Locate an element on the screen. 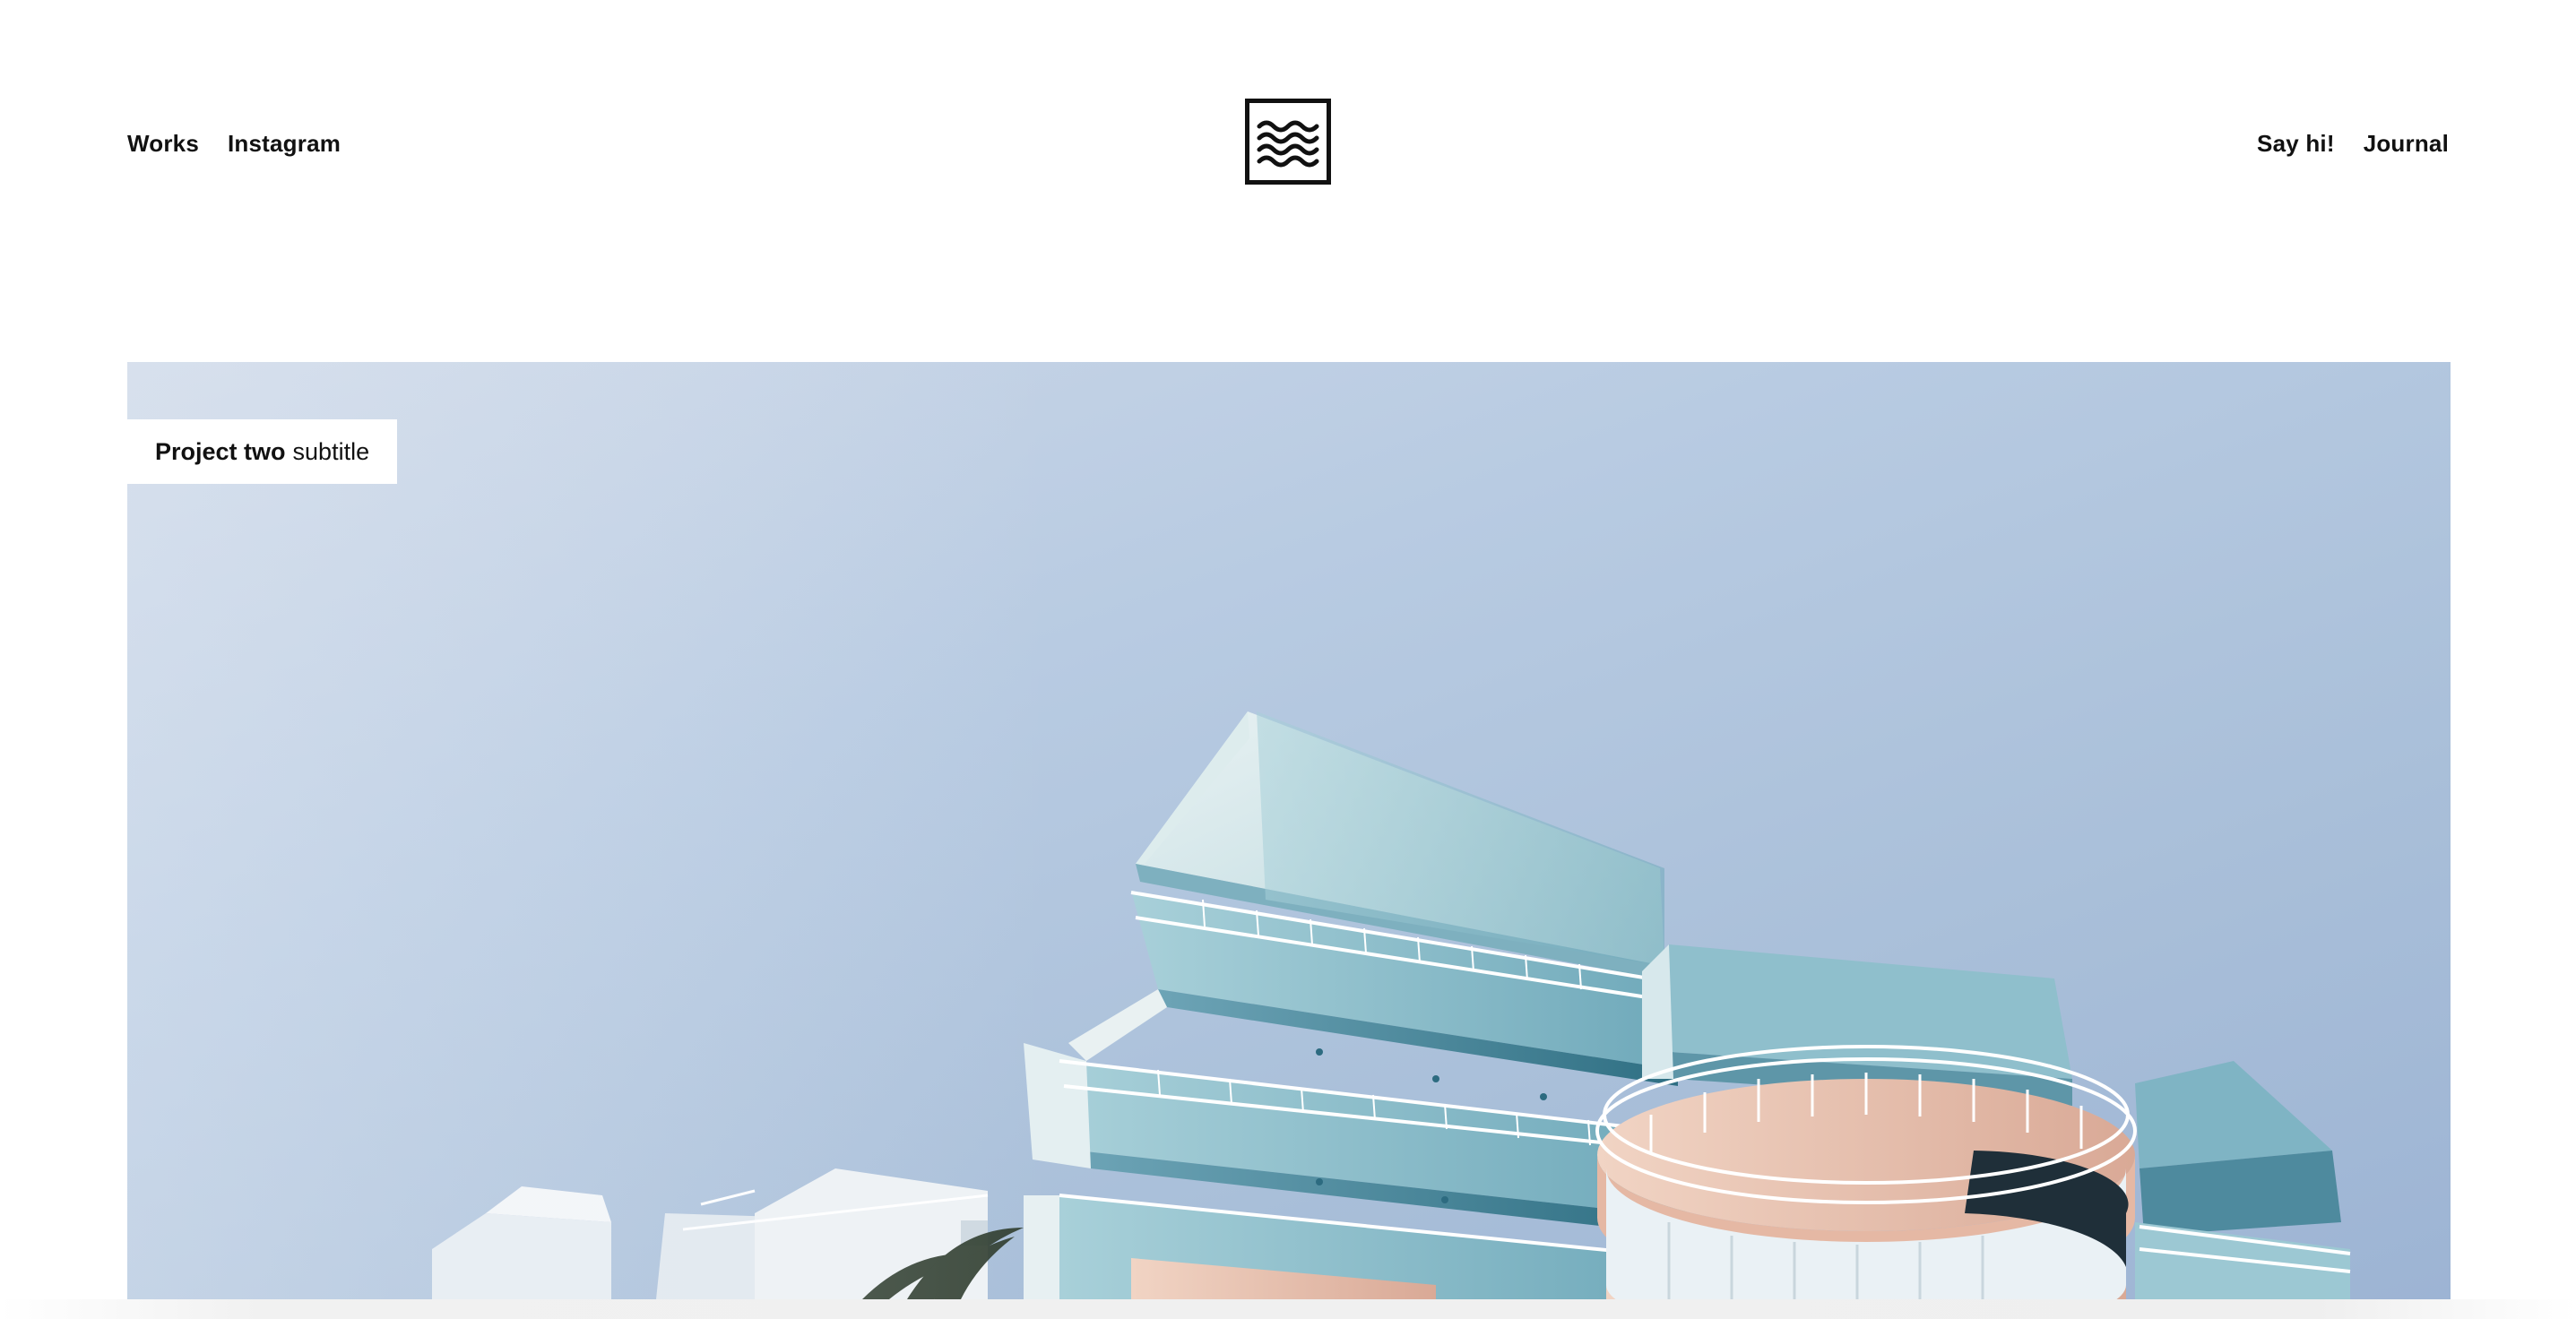 The height and width of the screenshot is (1319, 2576). project-title: Project two is located at coordinates (220, 451).